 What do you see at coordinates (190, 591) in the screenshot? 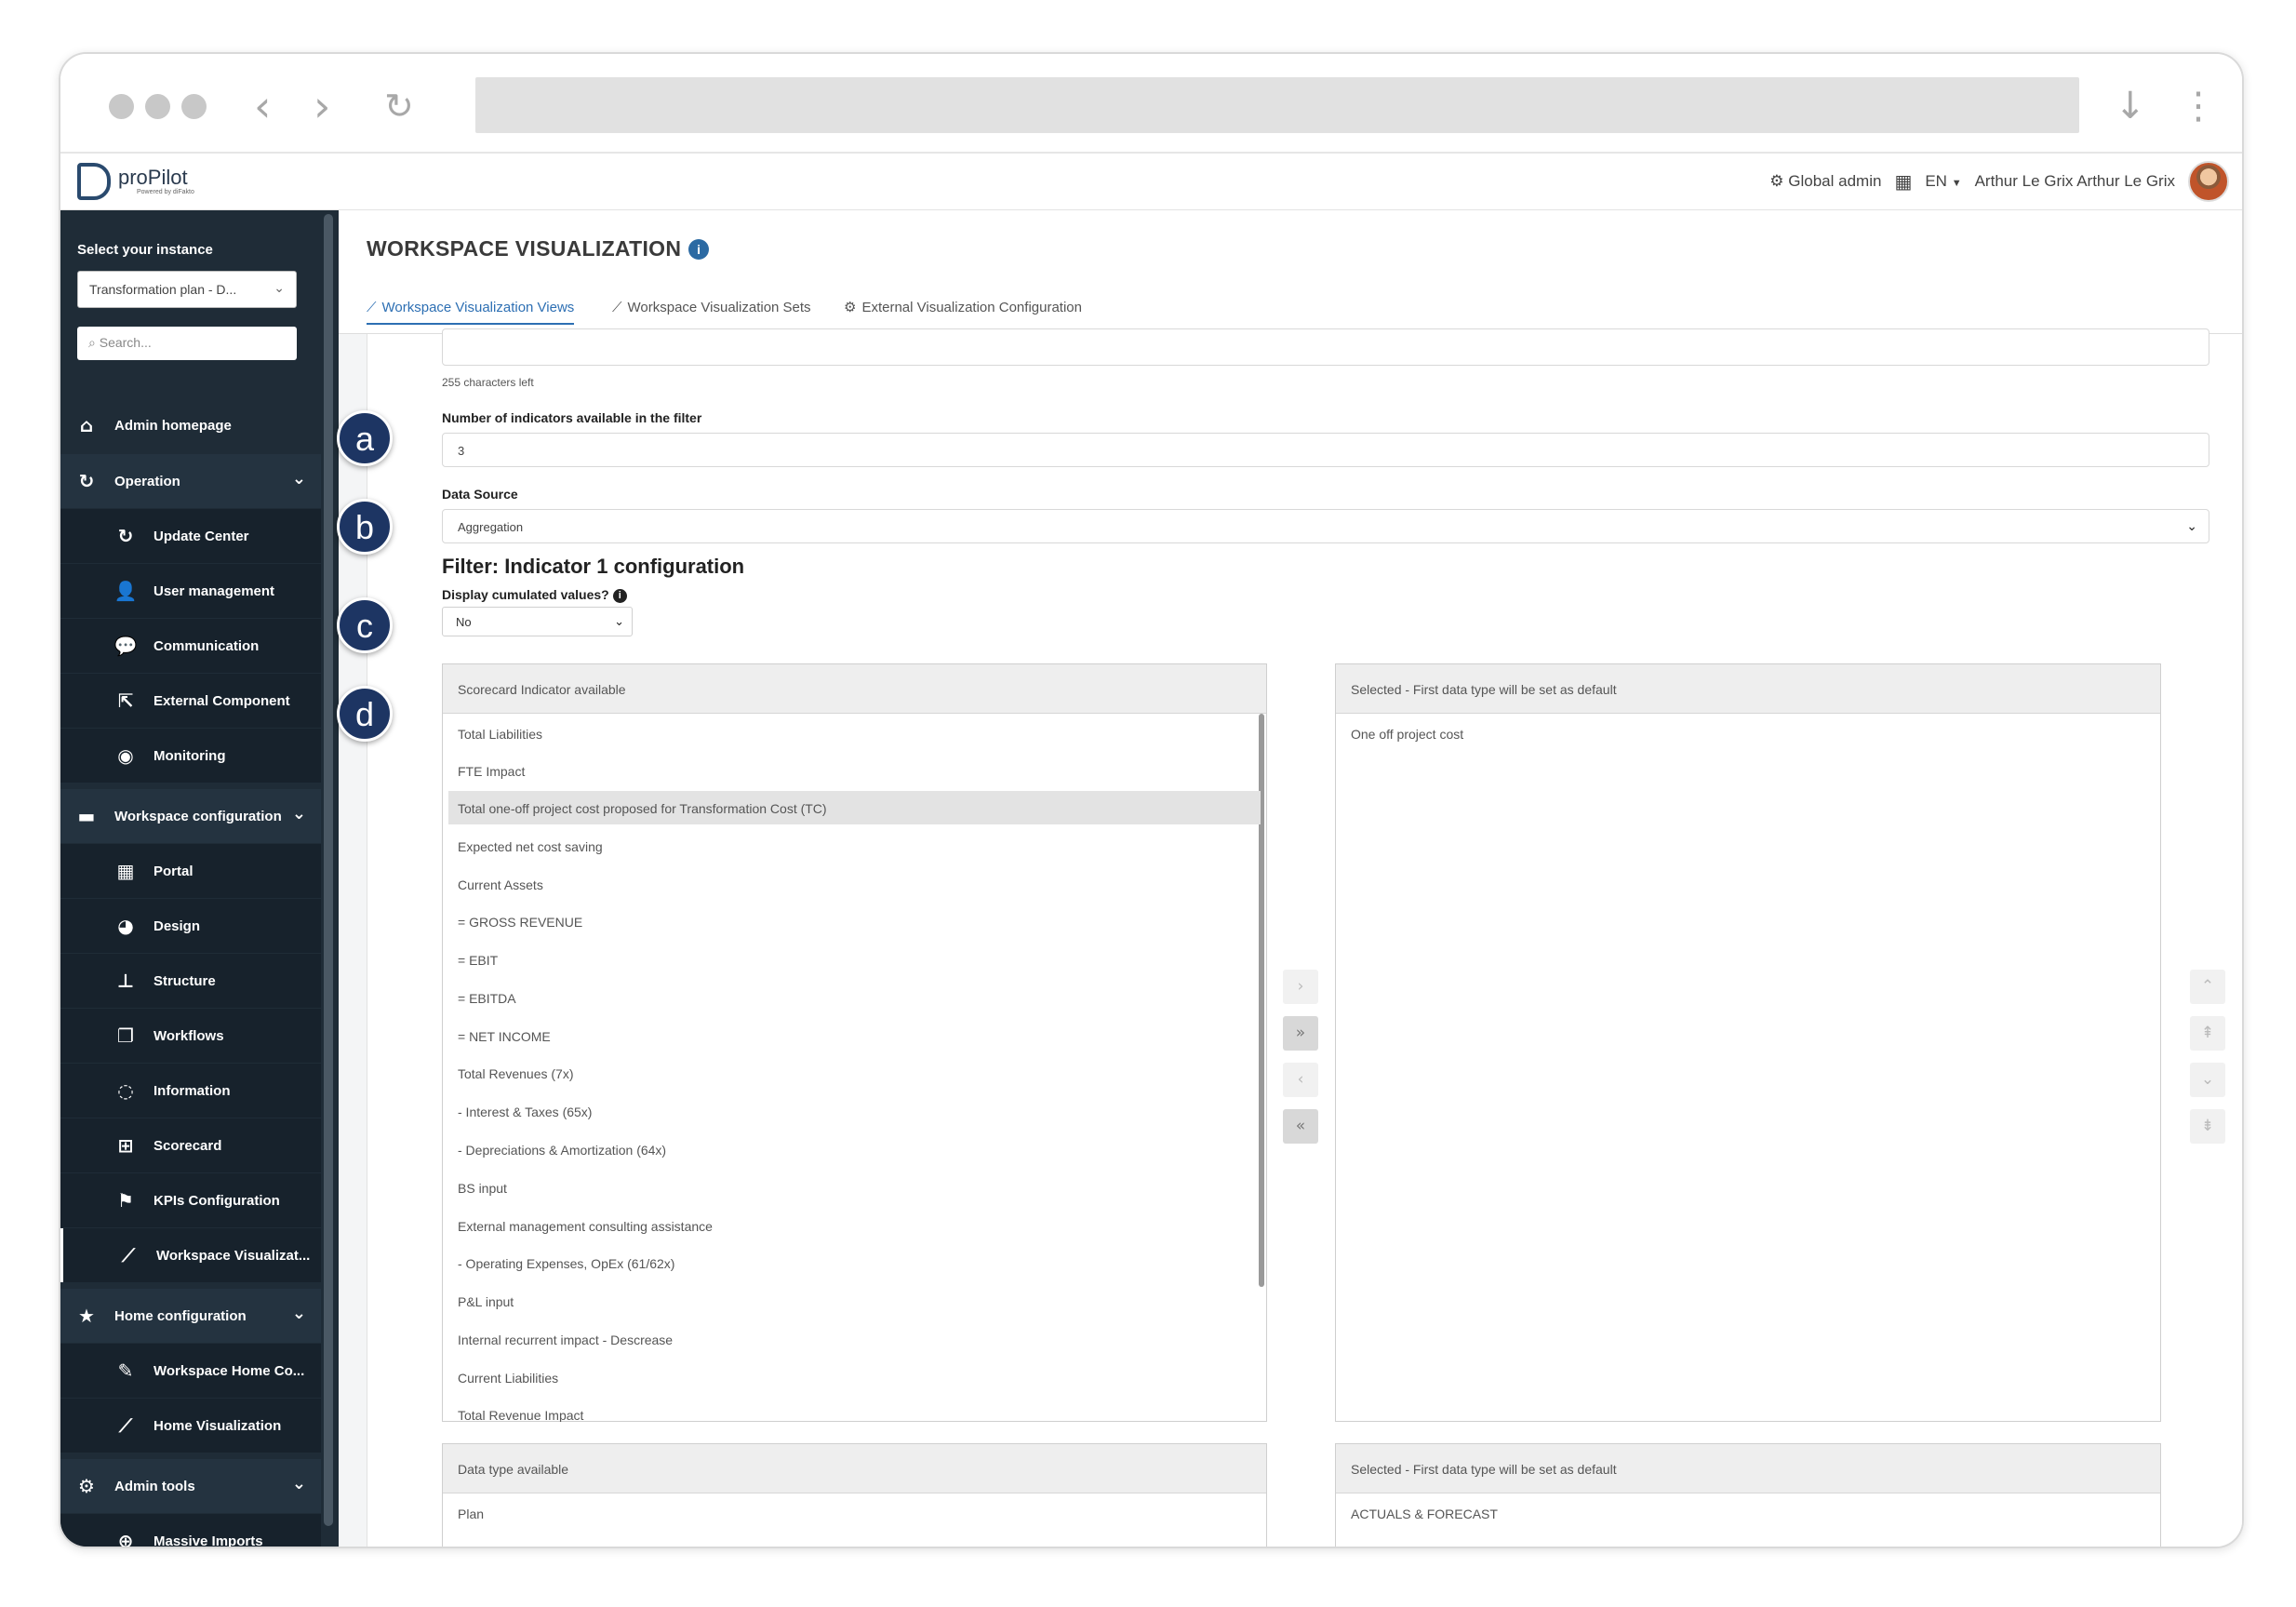
I see `sidebar-item-user-management: 👤 User management` at bounding box center [190, 591].